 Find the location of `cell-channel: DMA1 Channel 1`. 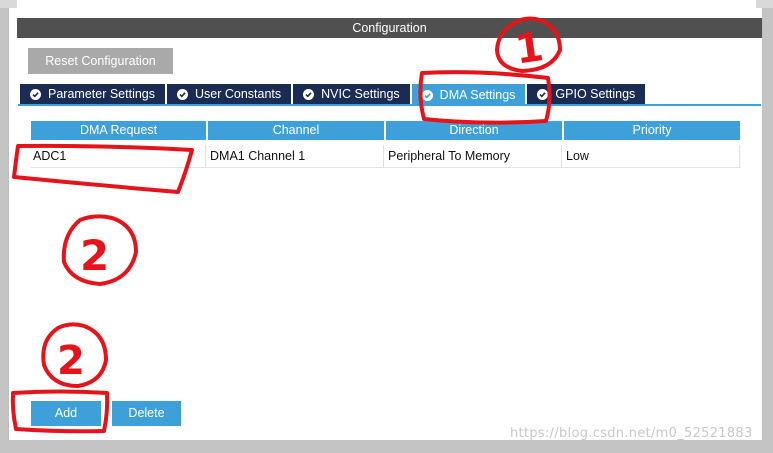

cell-channel: DMA1 Channel 1 is located at coordinates (296, 156).